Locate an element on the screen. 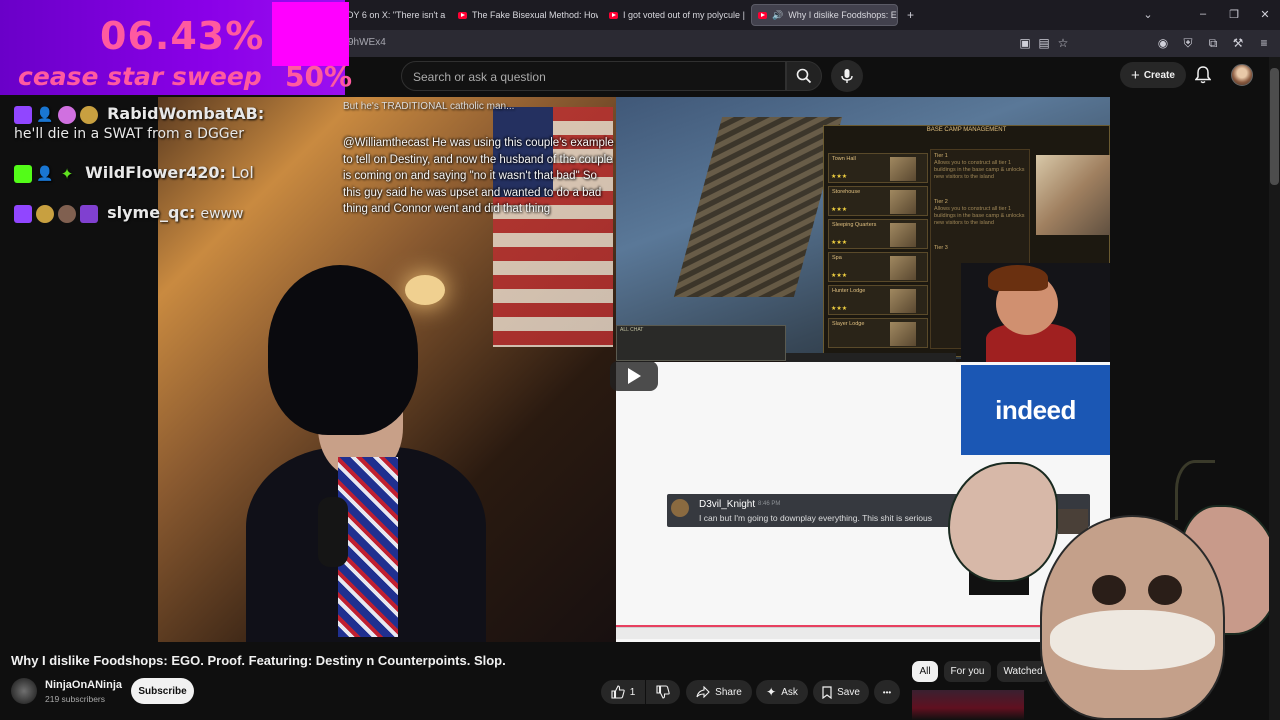 The image size is (1280, 720). building-preview-image is located at coordinates (1073, 195).